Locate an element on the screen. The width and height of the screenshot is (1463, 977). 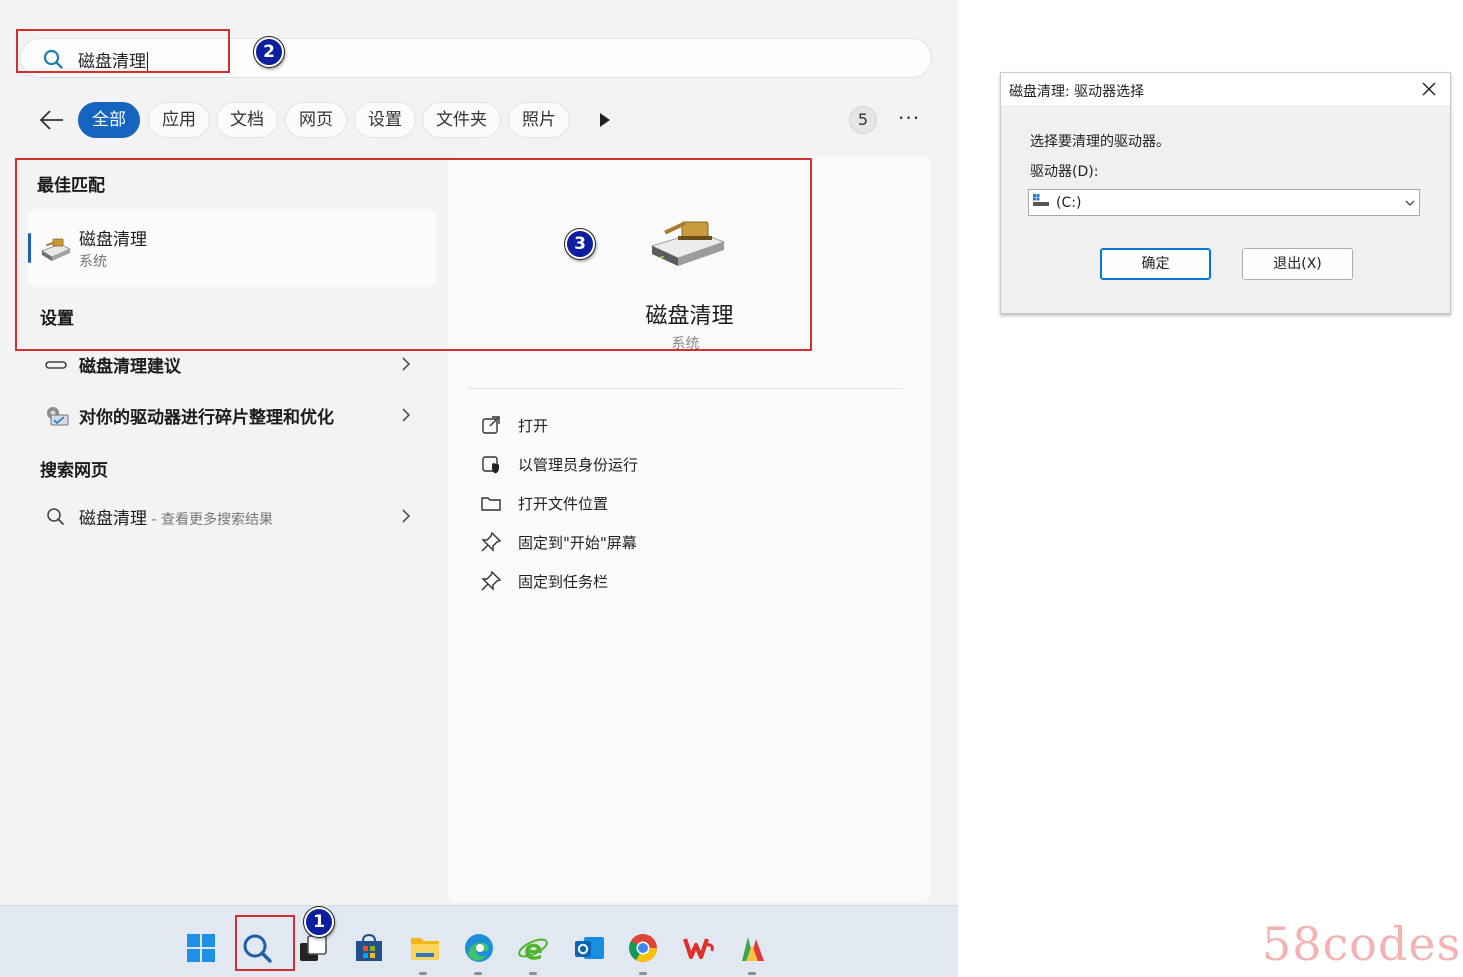
windows-start-icon is located at coordinates (201, 948).